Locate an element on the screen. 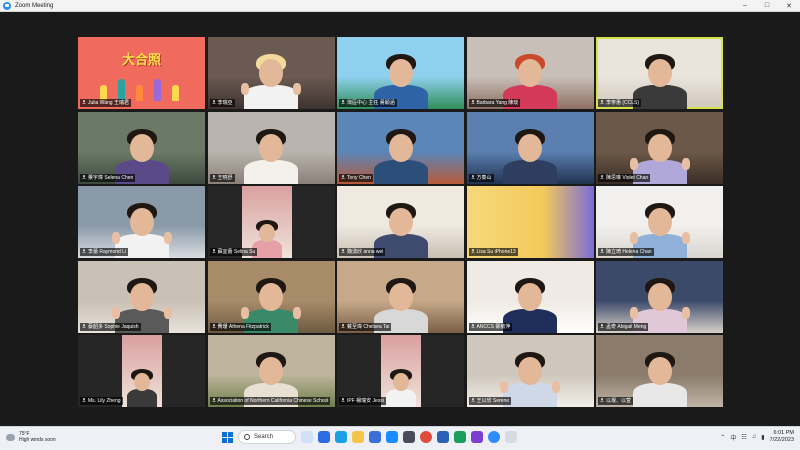  participant-tile: 蘇宜蕾 Selina Su is located at coordinates (271, 222).